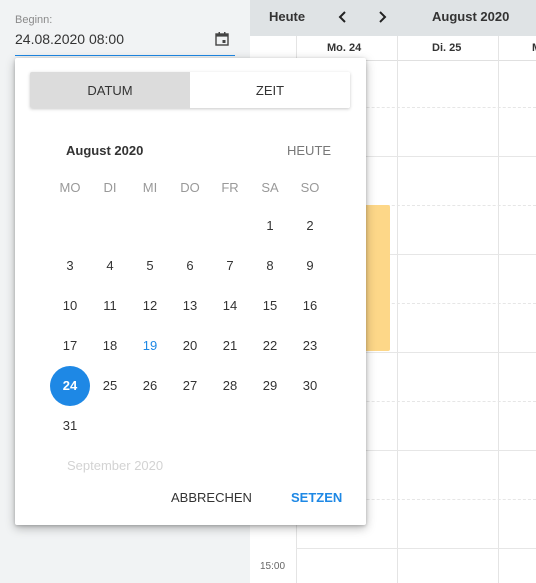 Image resolution: width=536 pixels, height=583 pixels. I want to click on column-header: Di. 25, so click(446, 48).